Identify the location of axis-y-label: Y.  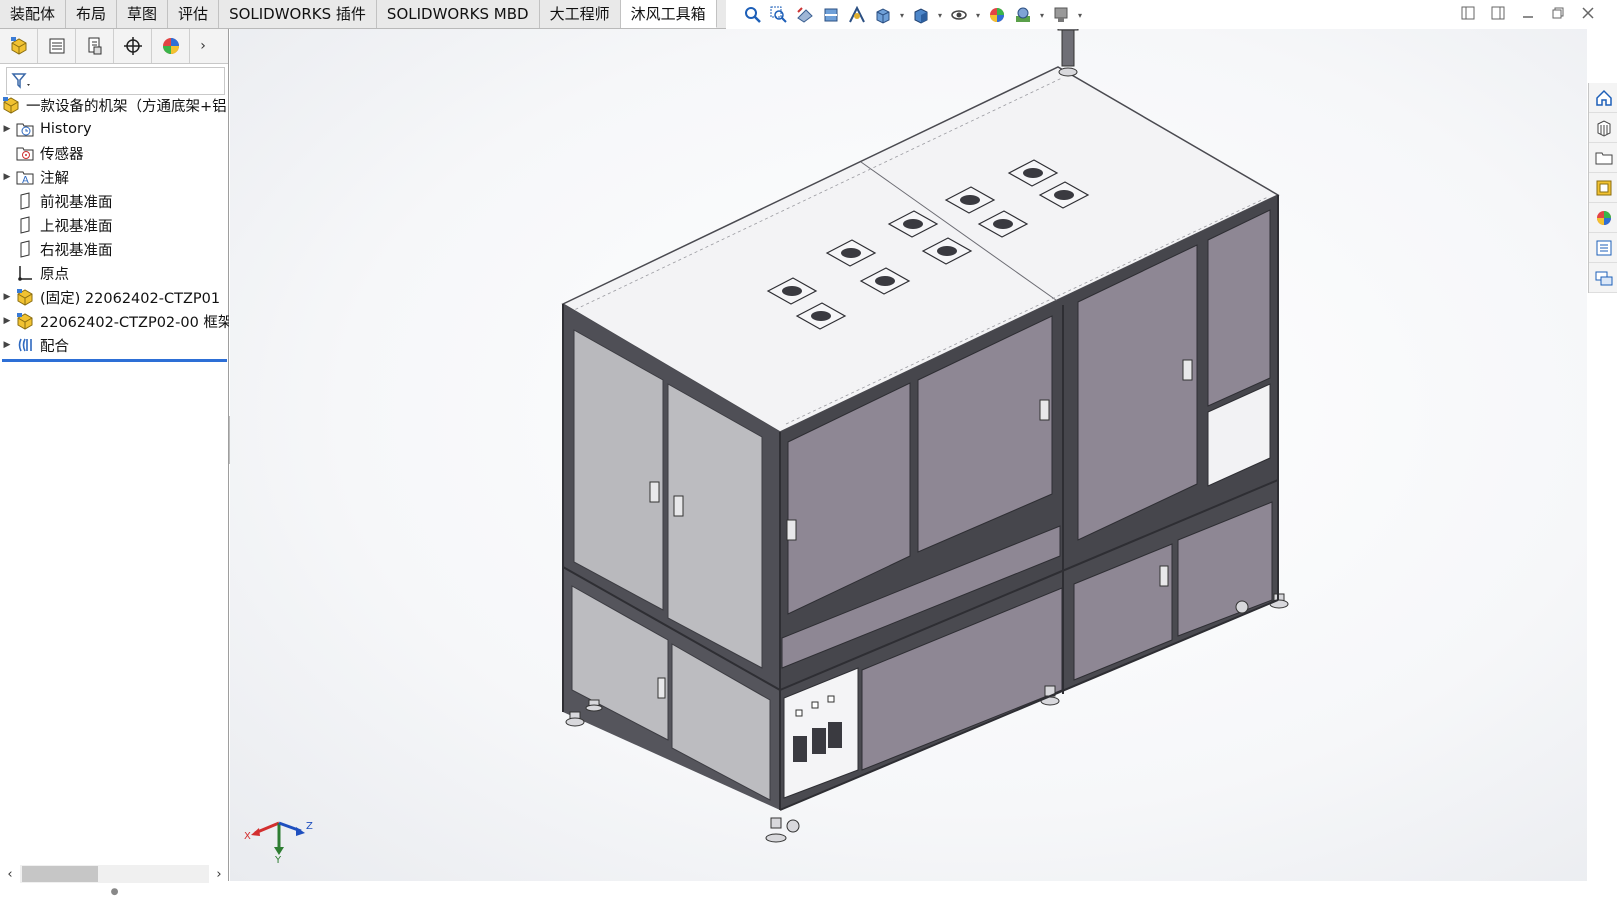
(278, 859).